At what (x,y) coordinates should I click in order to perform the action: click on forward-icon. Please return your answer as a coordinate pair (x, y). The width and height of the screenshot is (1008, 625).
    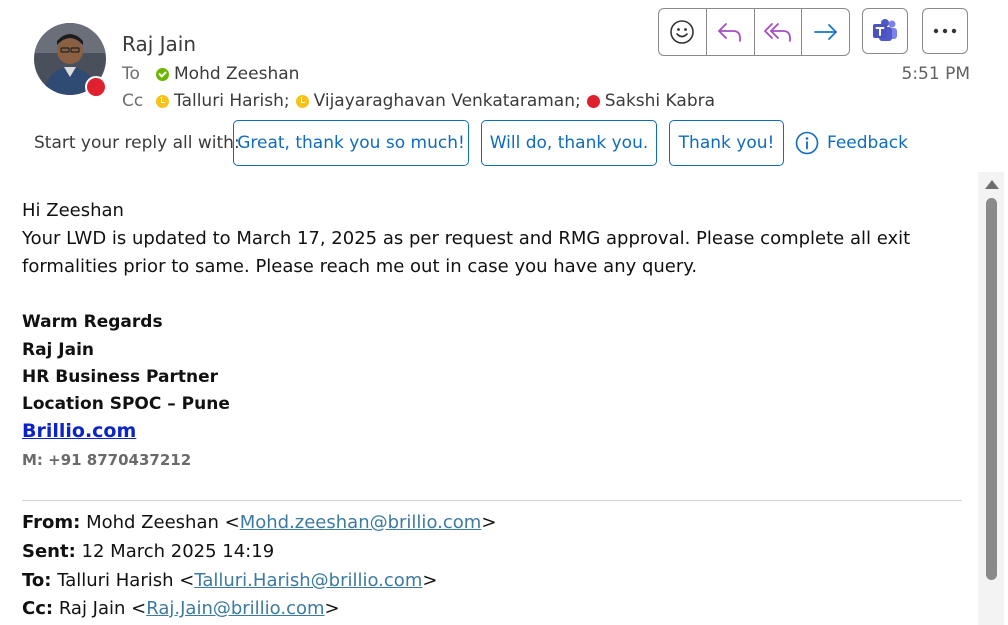
    Looking at the image, I should click on (825, 32).